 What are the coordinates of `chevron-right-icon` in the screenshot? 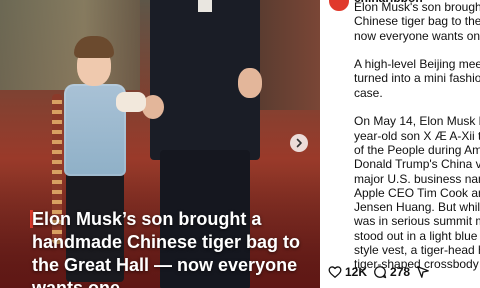 It's located at (299, 143).